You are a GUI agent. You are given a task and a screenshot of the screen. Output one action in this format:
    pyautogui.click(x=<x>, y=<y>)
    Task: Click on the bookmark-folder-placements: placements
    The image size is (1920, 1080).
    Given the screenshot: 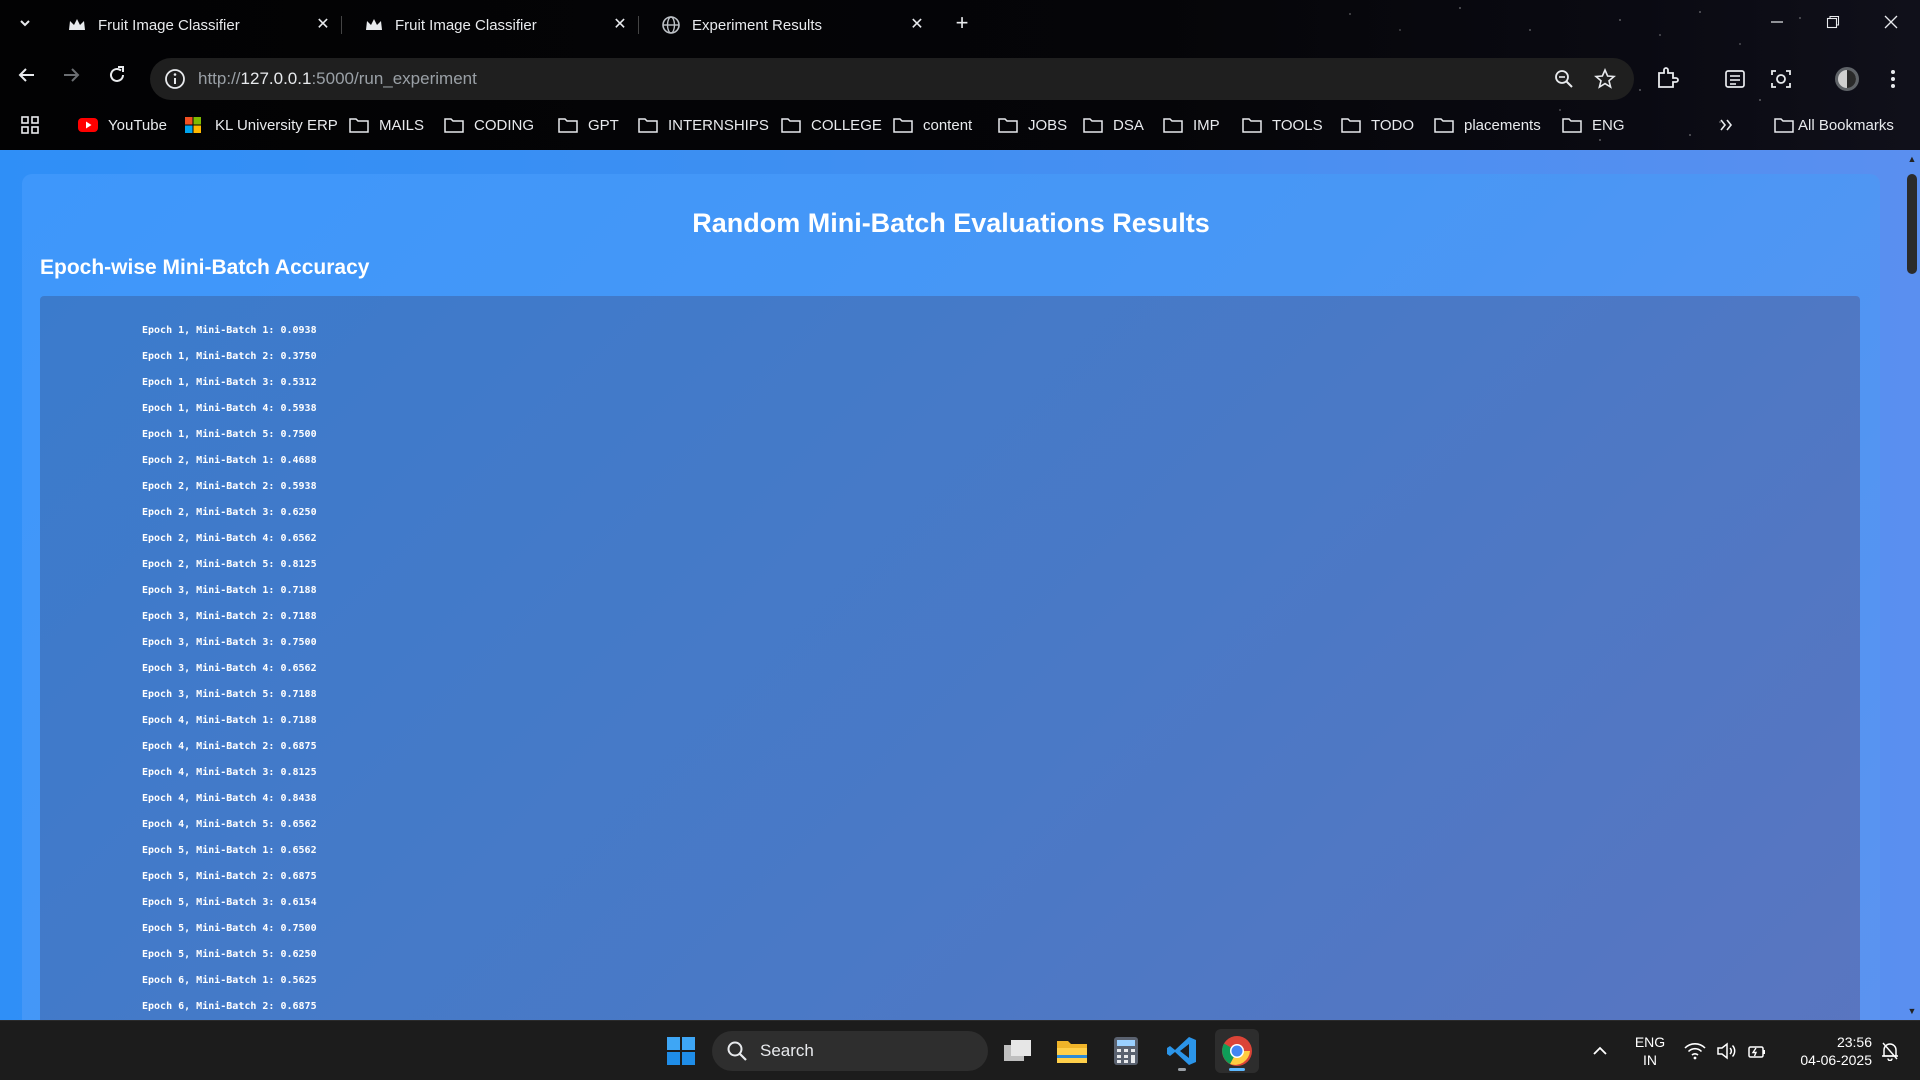 What is the action you would take?
    pyautogui.click(x=1487, y=125)
    